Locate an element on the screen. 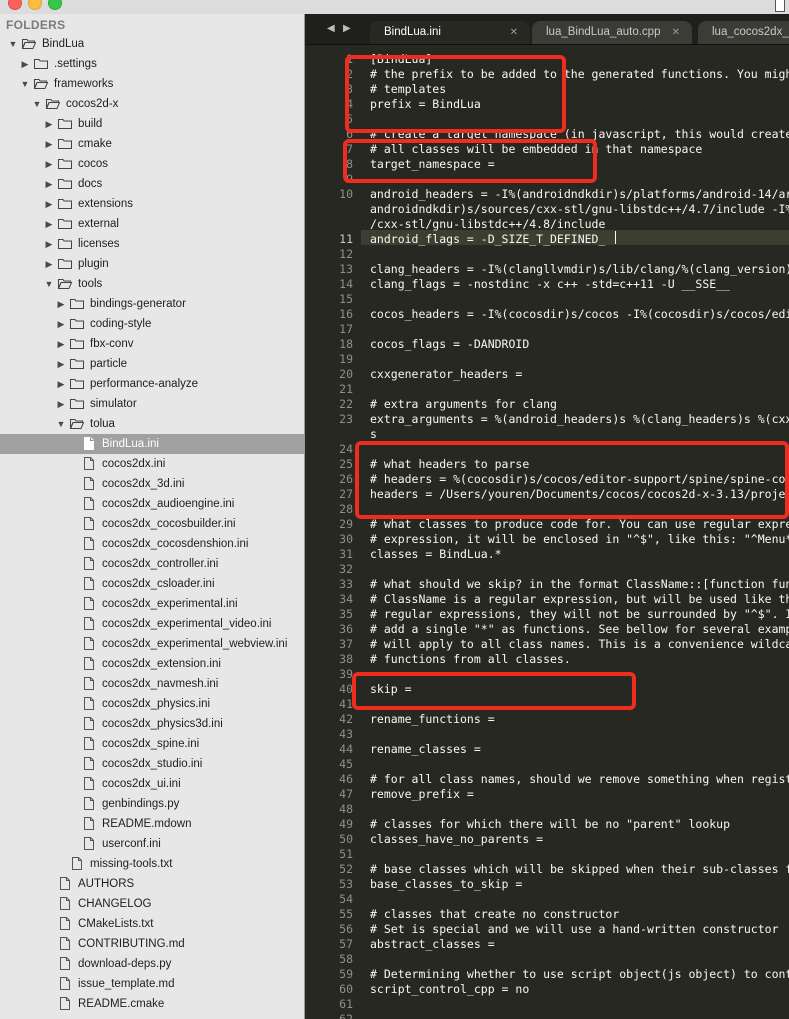 The image size is (789, 1019). tree-item-label: plugin is located at coordinates (93, 264).